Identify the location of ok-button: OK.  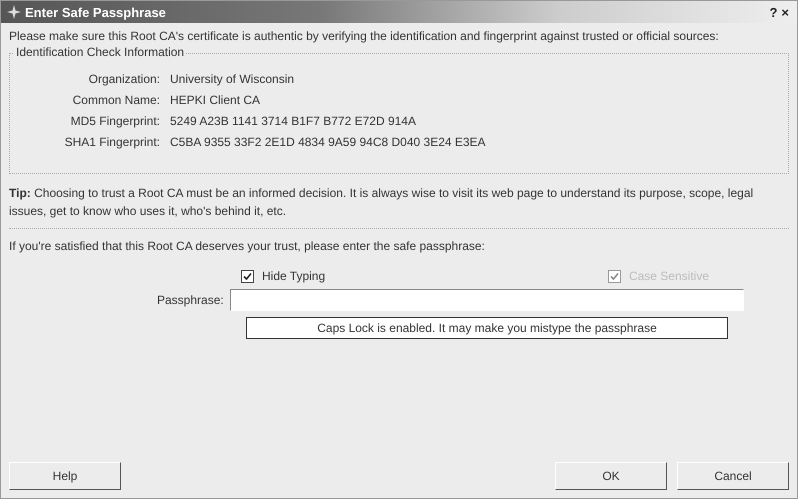
(611, 476).